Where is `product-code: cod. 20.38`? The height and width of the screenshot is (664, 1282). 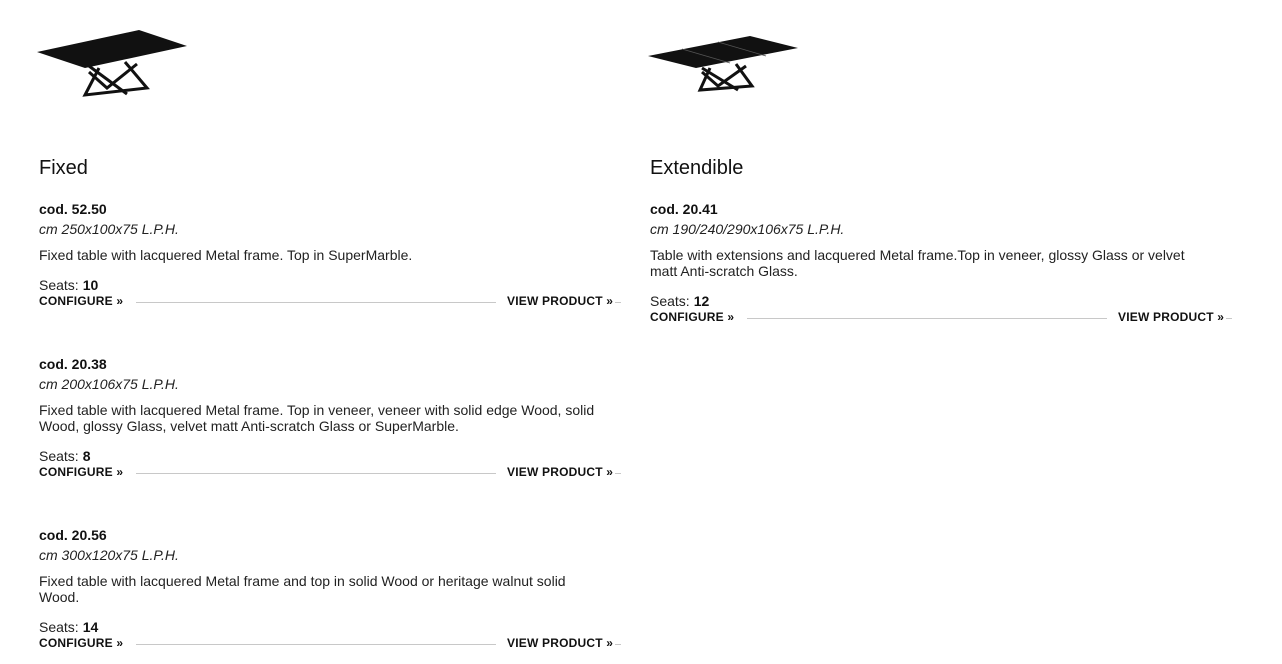
product-code: cod. 20.38 is located at coordinates (73, 364).